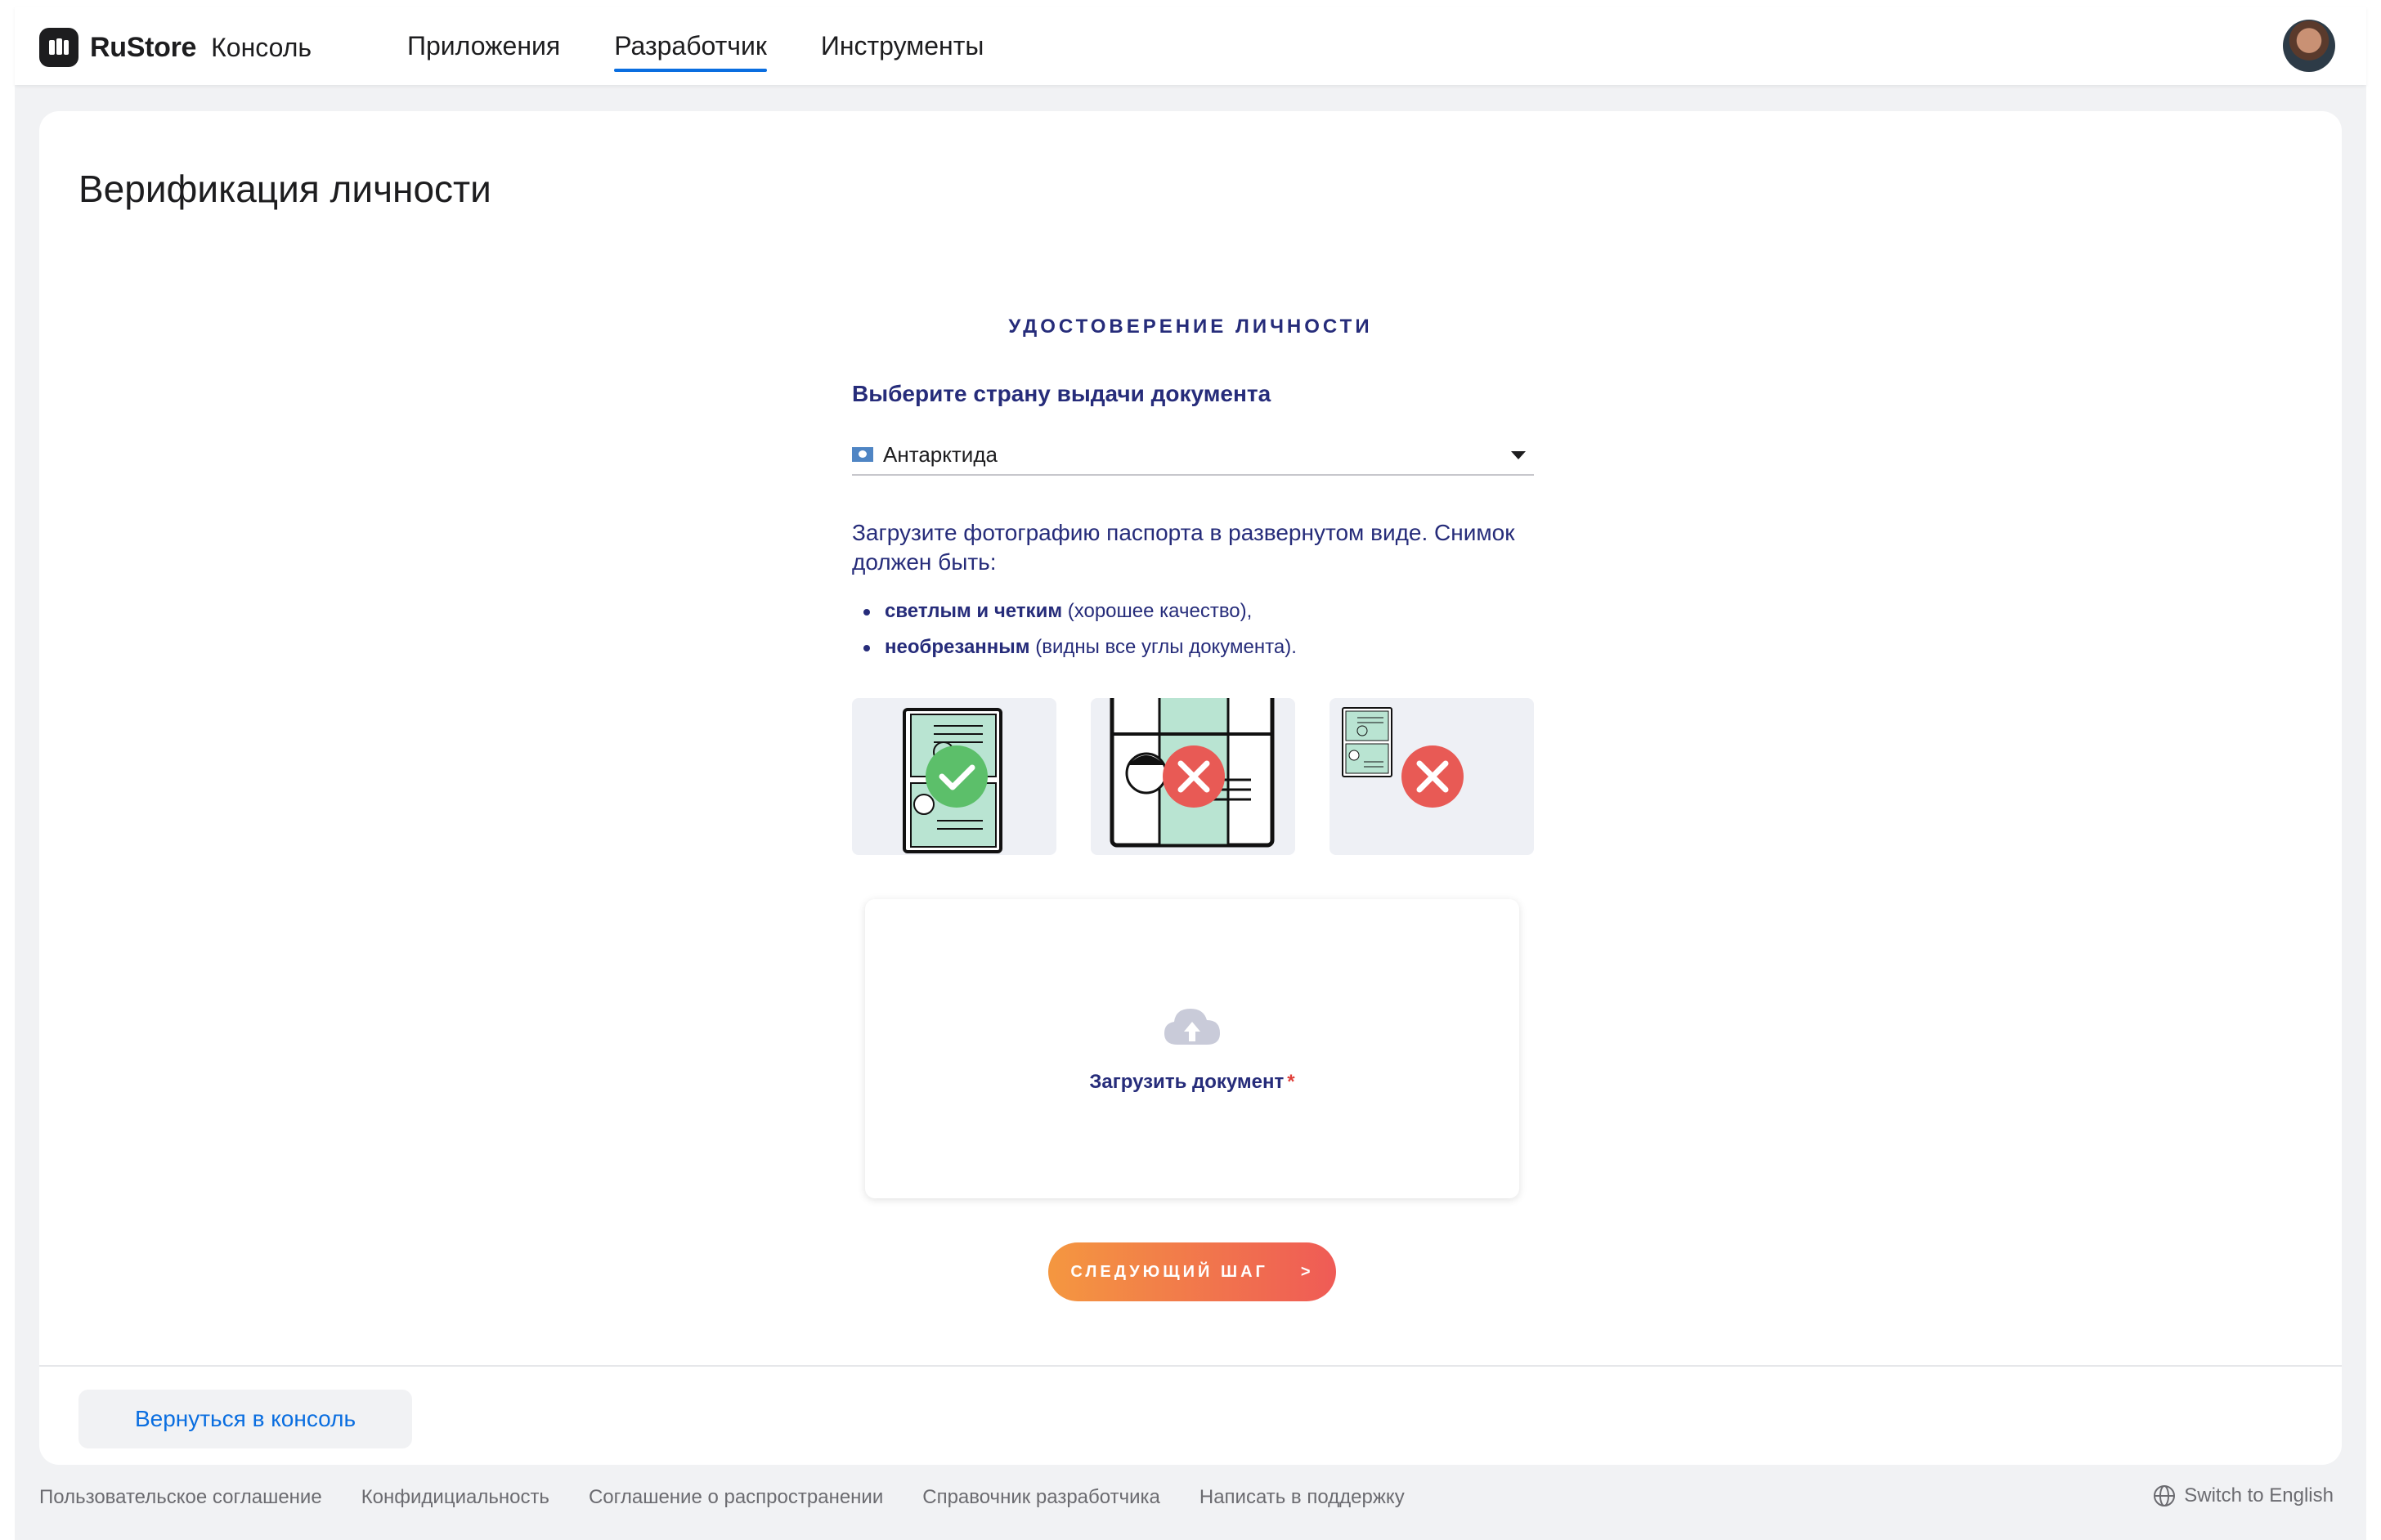  What do you see at coordinates (1169, 1271) in the screenshot?
I see `next-step-label: СЛЕДУЮЩИЙ ШАГ` at bounding box center [1169, 1271].